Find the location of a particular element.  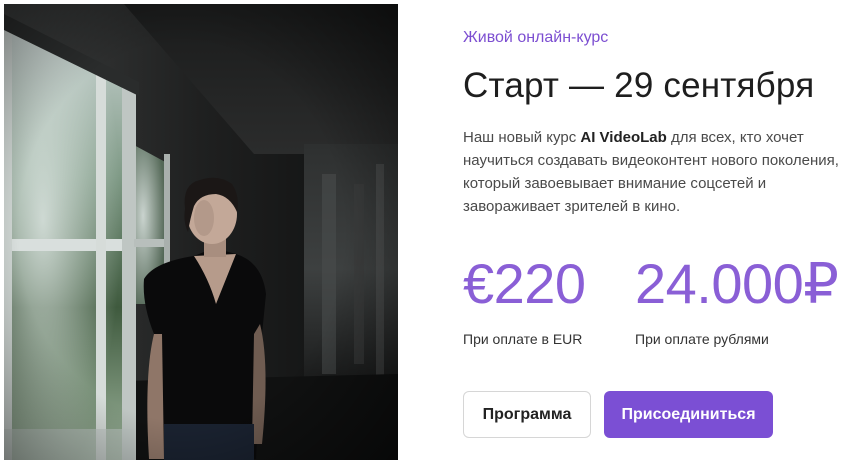

price-eur: €220 При оплате в EUR is located at coordinates (524, 299).